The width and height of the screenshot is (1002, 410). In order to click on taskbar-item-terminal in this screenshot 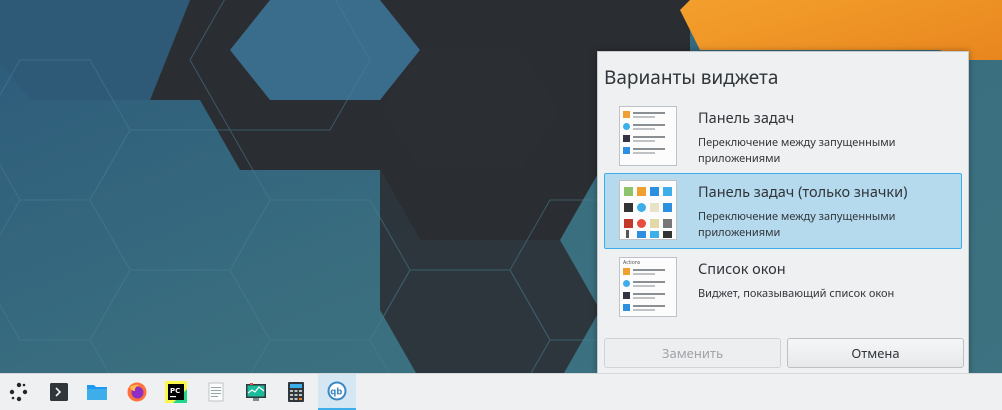, I will do `click(59, 392)`.